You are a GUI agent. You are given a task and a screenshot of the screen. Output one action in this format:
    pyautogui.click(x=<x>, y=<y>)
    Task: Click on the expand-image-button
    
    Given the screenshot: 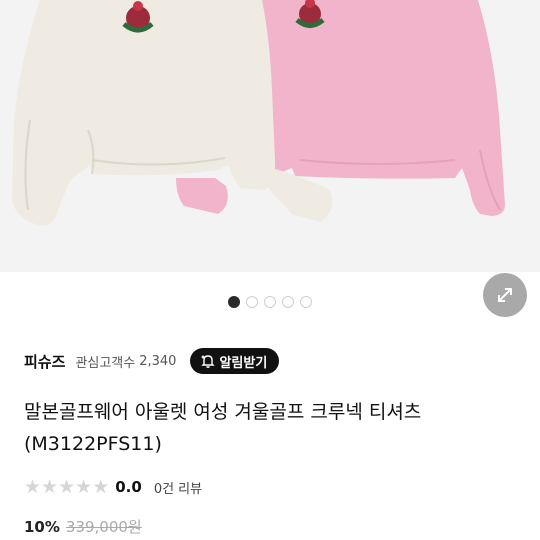 What is the action you would take?
    pyautogui.click(x=505, y=295)
    